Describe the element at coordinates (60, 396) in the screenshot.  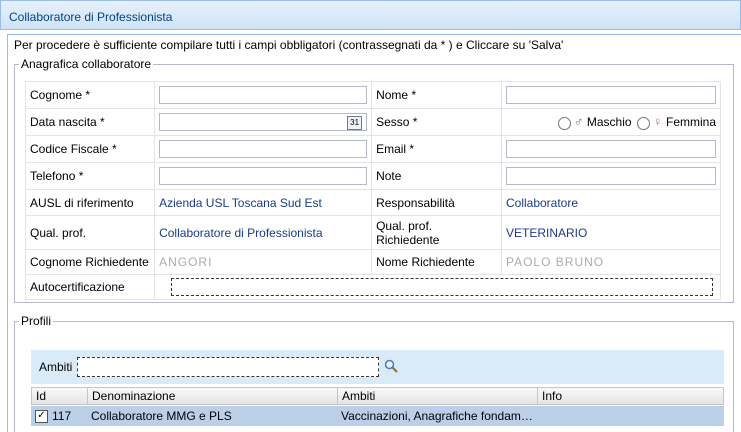
I see `column-header-id: Id` at that location.